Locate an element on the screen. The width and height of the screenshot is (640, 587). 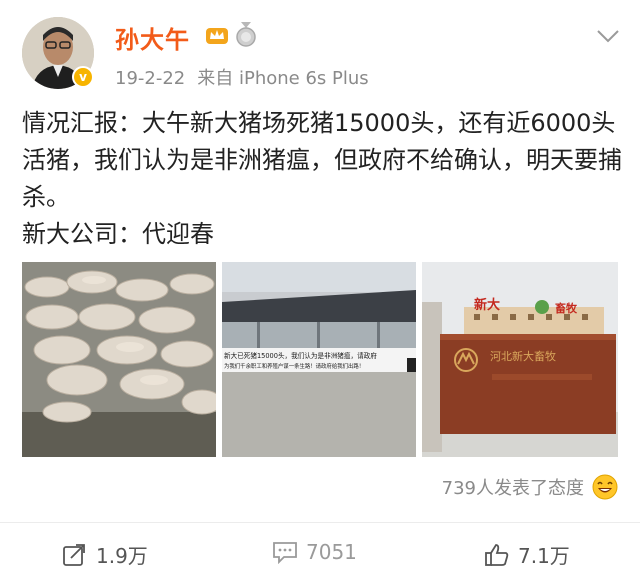
author-name: 孙大午 is located at coordinates (152, 37).